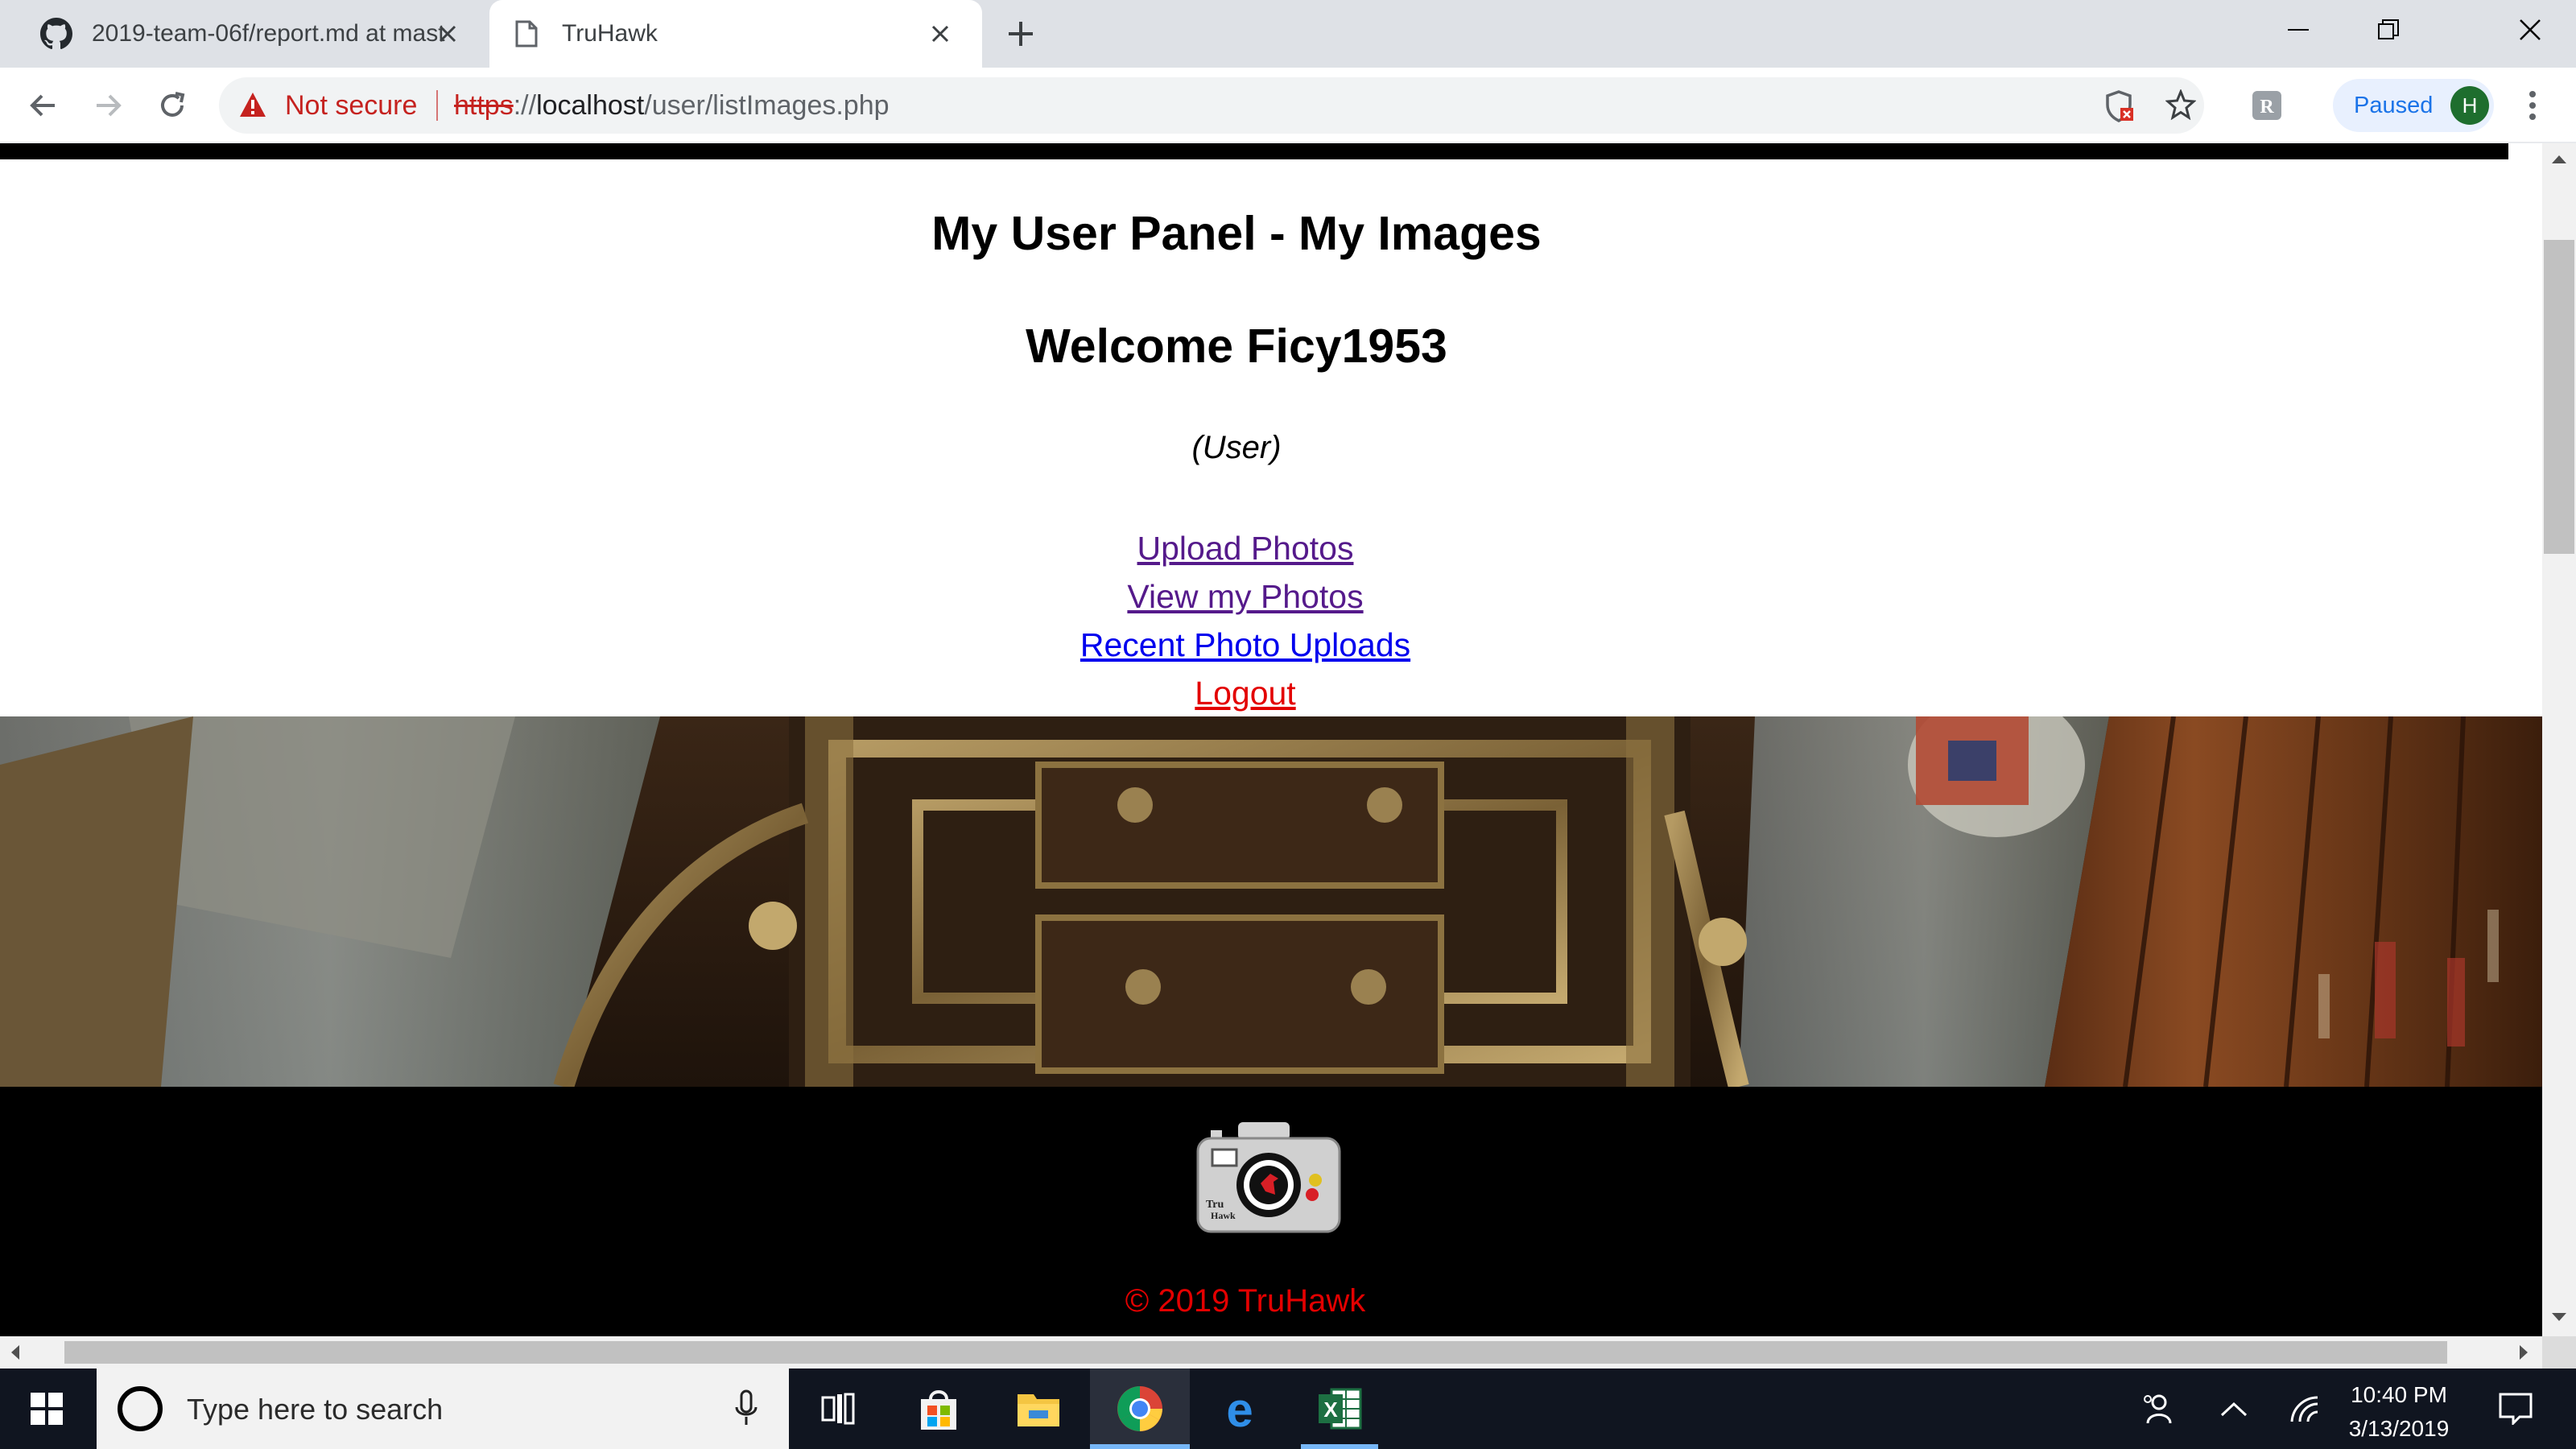  I want to click on taskbar-search: Type here to search, so click(443, 1408).